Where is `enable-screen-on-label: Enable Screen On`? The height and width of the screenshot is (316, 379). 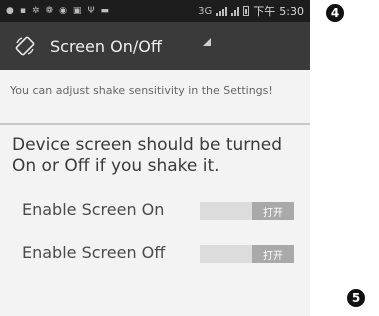 enable-screen-on-label: Enable Screen On is located at coordinates (93, 209).